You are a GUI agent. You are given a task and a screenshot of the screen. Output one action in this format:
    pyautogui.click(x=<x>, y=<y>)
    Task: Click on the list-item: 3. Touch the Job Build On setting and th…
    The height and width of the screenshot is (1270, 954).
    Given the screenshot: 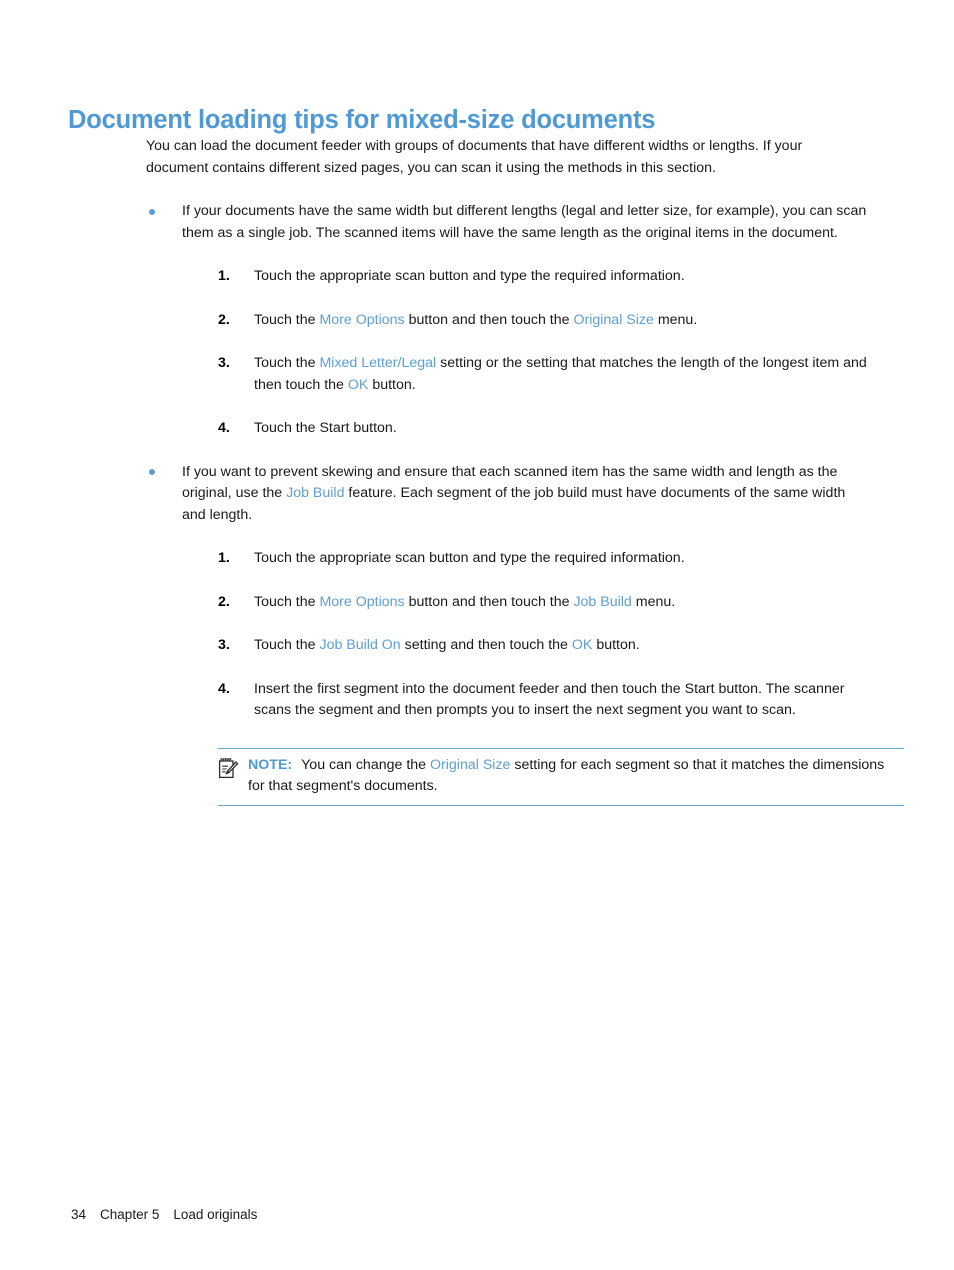 What is the action you would take?
    pyautogui.click(x=525, y=646)
    